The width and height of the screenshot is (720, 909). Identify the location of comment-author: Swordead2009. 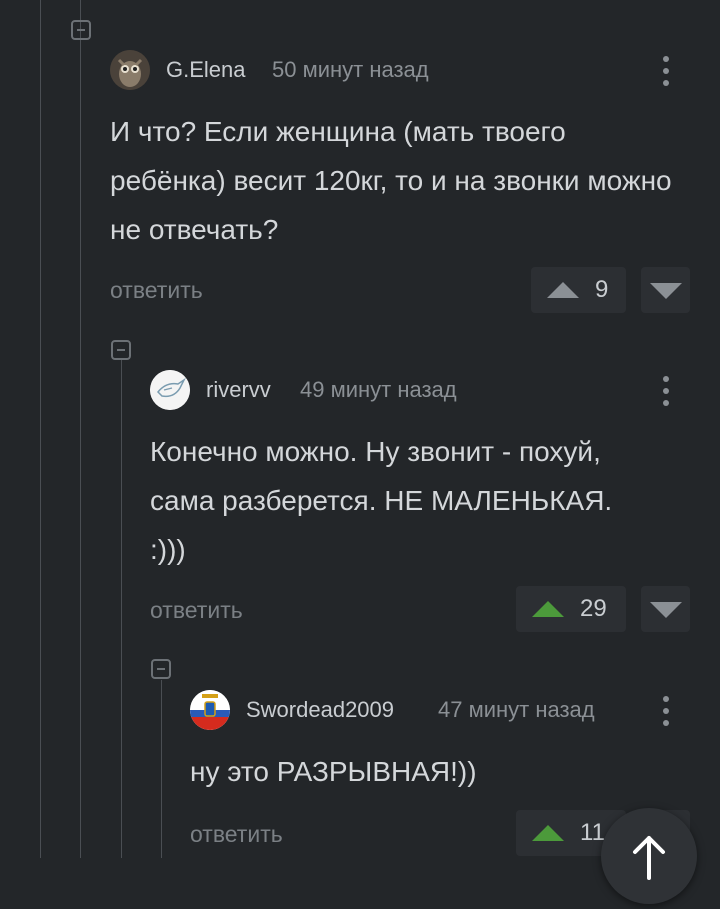
(320, 710).